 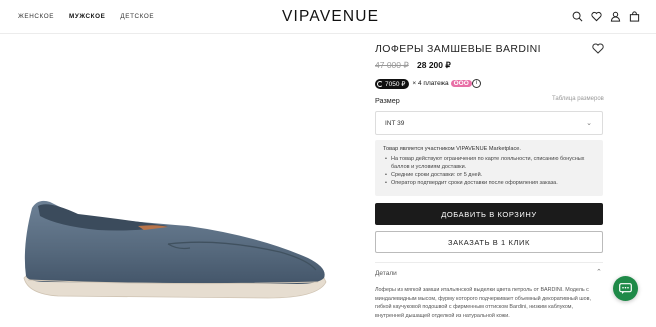 I want to click on size-label: Размер, so click(x=387, y=100).